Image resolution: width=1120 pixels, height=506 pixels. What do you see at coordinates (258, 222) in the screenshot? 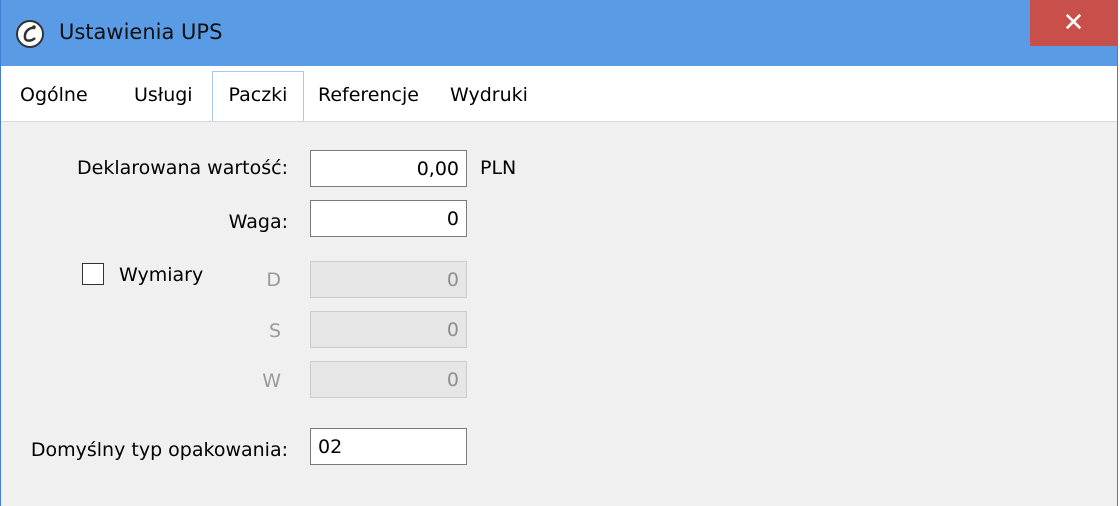
I see `weight-label: Waga:` at bounding box center [258, 222].